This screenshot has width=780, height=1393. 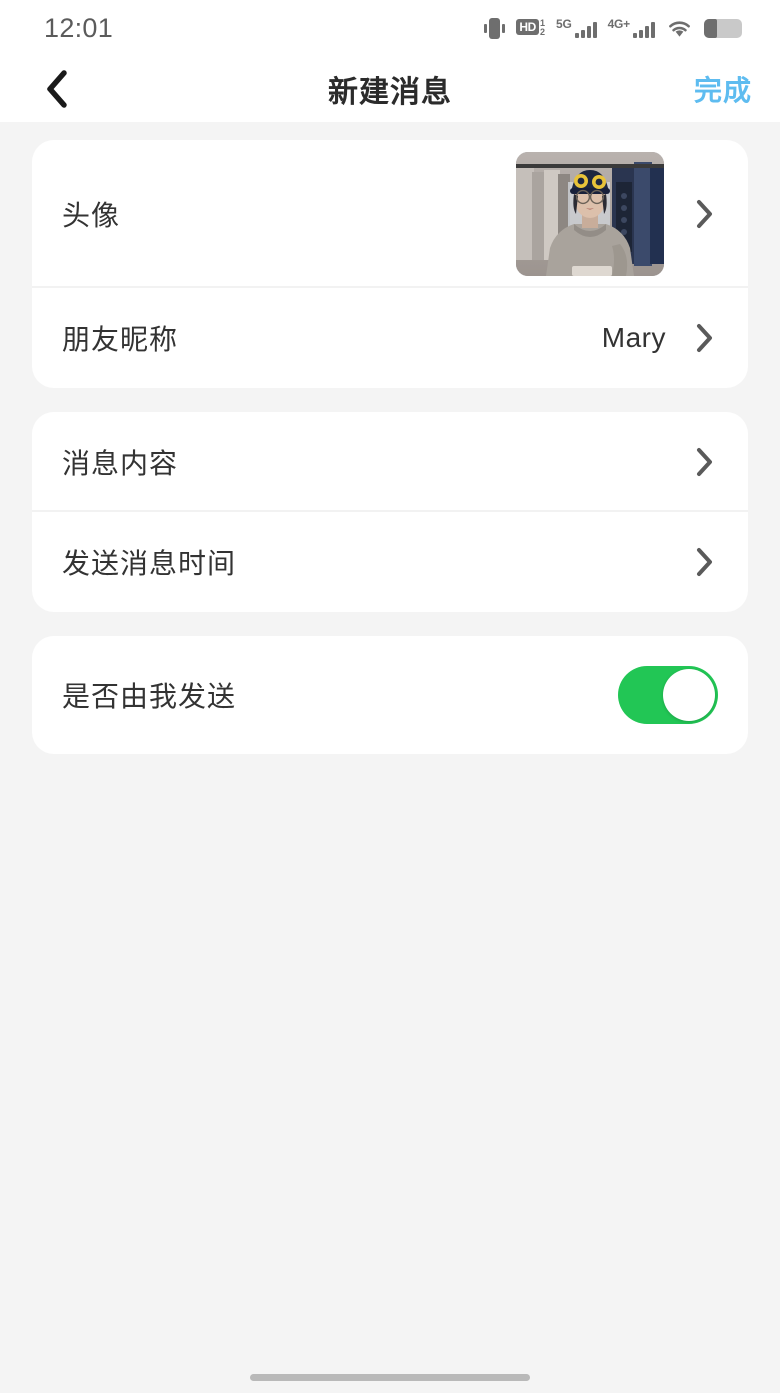 I want to click on back-button, so click(x=57, y=89).